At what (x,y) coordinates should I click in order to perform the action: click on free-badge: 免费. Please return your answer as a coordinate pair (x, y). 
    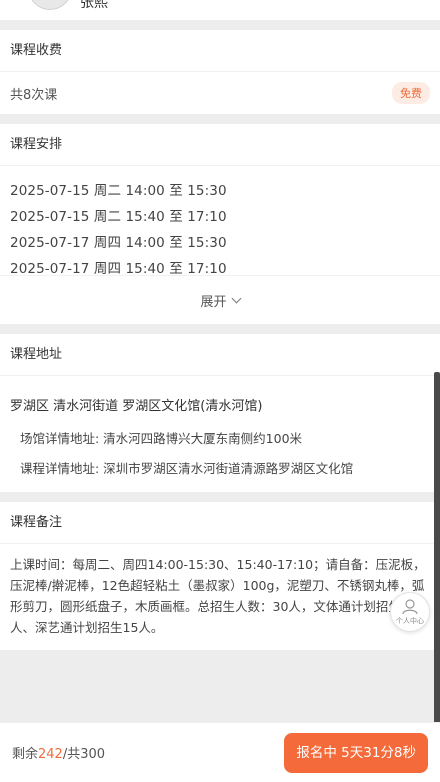
    Looking at the image, I should click on (411, 93).